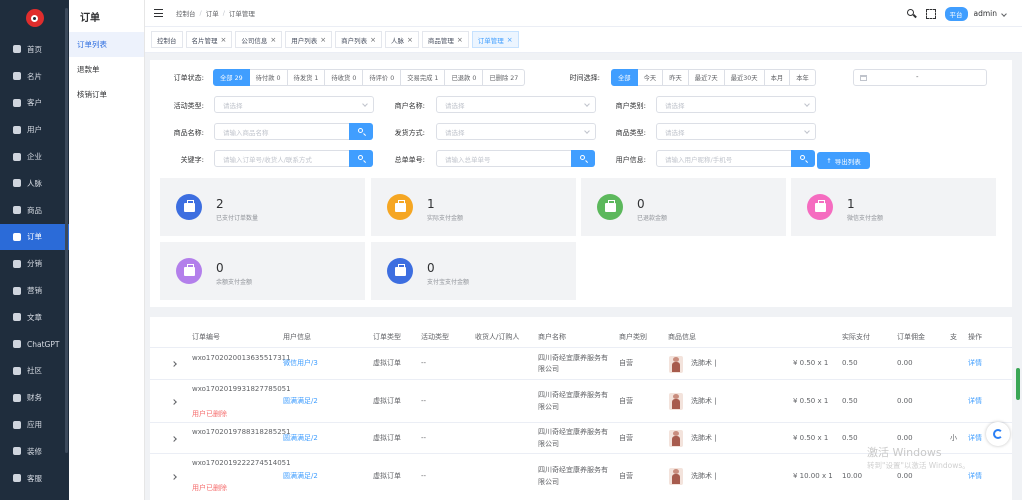  I want to click on time-option: 最近7天, so click(706, 77).